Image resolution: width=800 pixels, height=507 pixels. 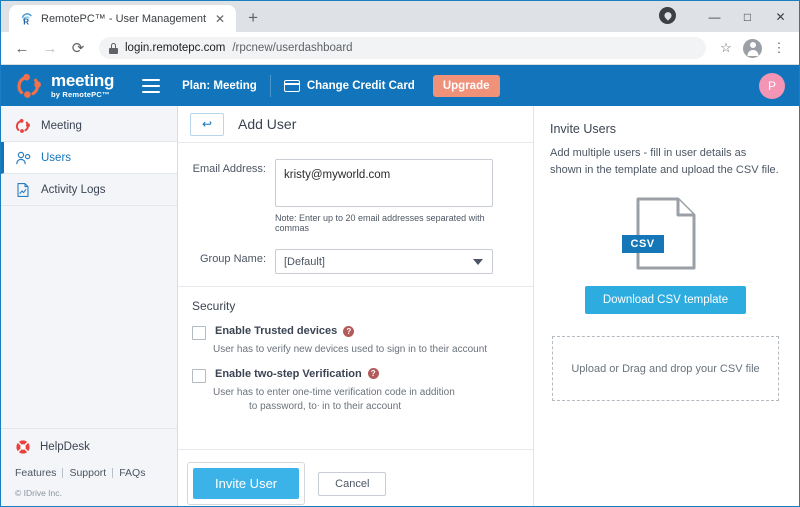 I want to click on activity-logs-icon, so click(x=23, y=190).